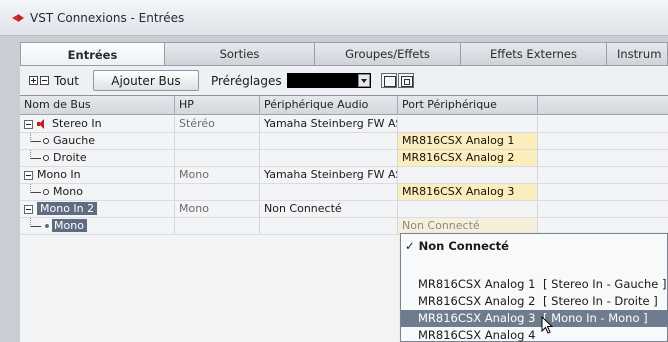 The height and width of the screenshot is (342, 668). What do you see at coordinates (329, 105) in the screenshot?
I see `col-audio-device: Périphérique Audio` at bounding box center [329, 105].